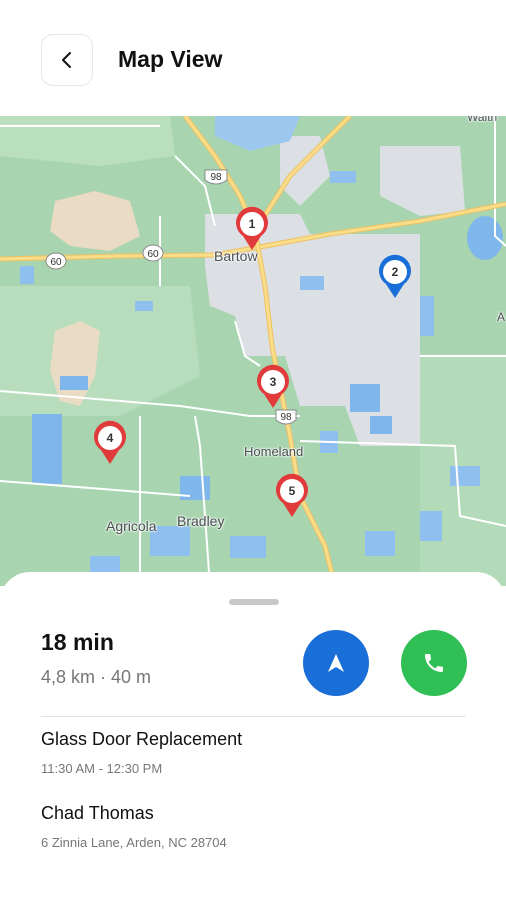 Image resolution: width=506 pixels, height=900 pixels. I want to click on route-shield-60-west: 60, so click(56, 261).